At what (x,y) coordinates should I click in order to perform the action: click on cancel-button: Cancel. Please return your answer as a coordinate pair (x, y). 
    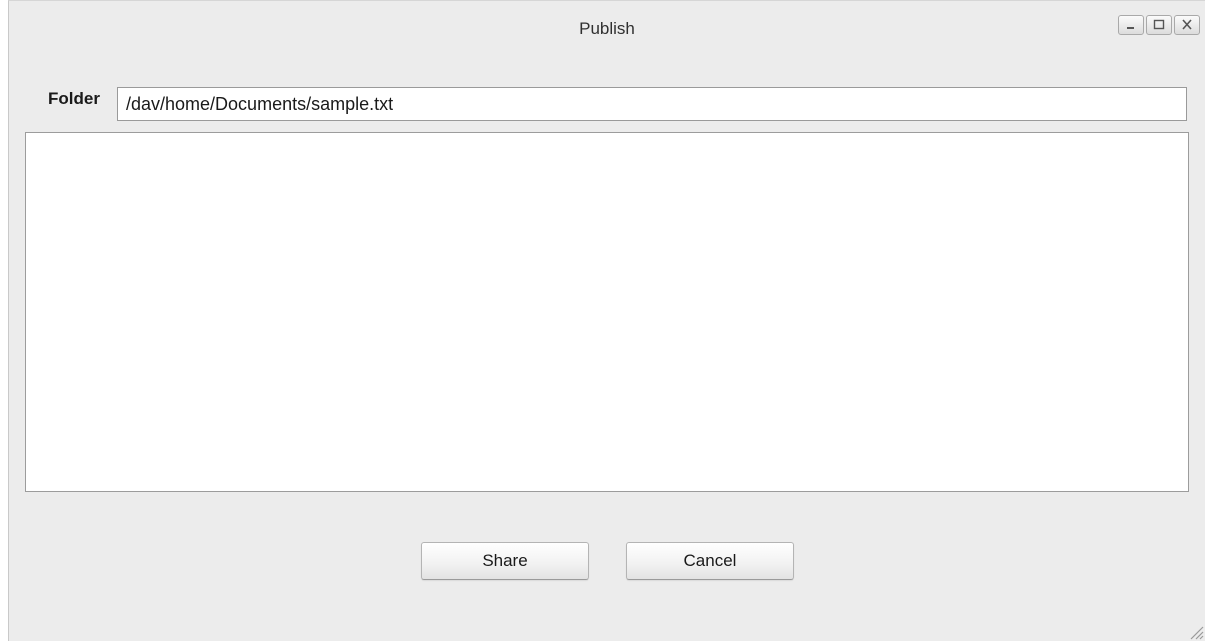
    Looking at the image, I should click on (710, 561).